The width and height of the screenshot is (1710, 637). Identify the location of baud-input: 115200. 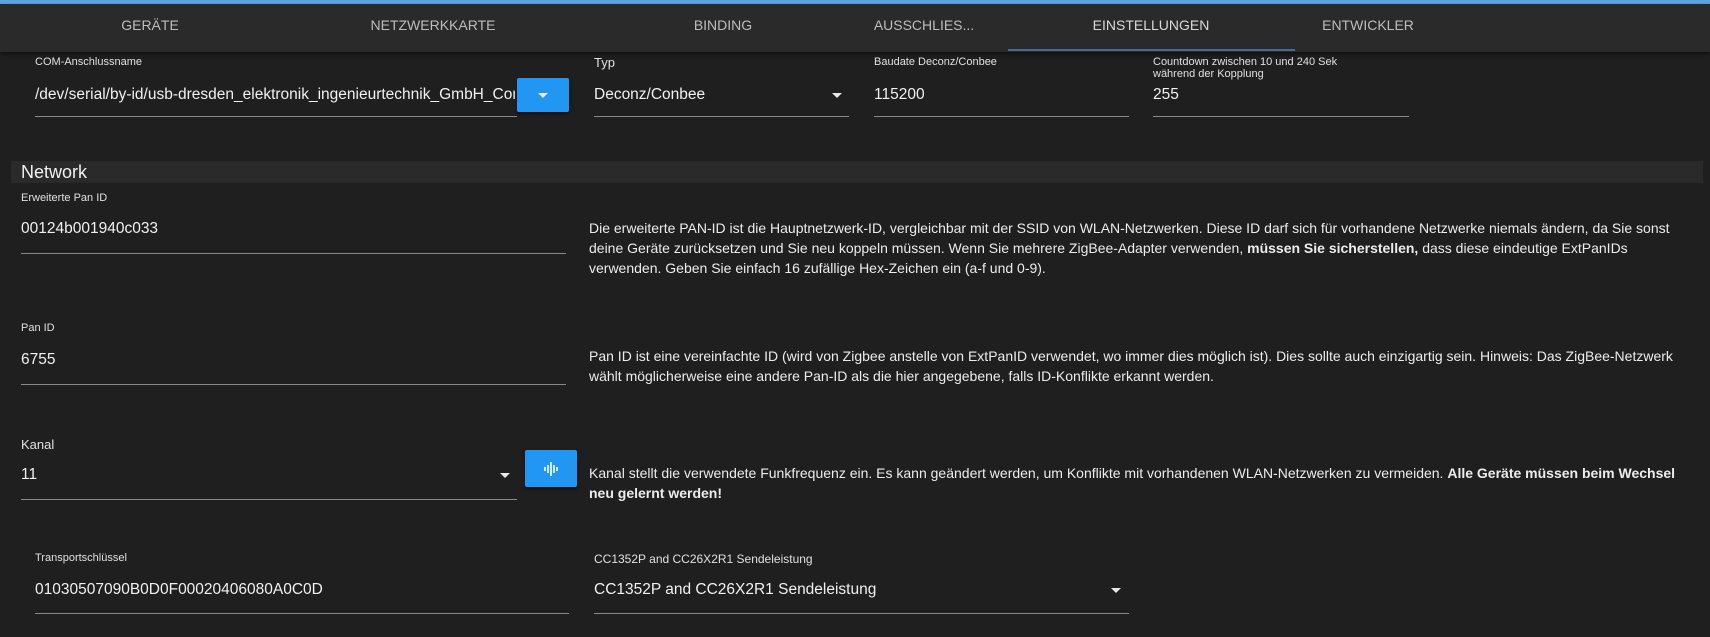
(999, 95).